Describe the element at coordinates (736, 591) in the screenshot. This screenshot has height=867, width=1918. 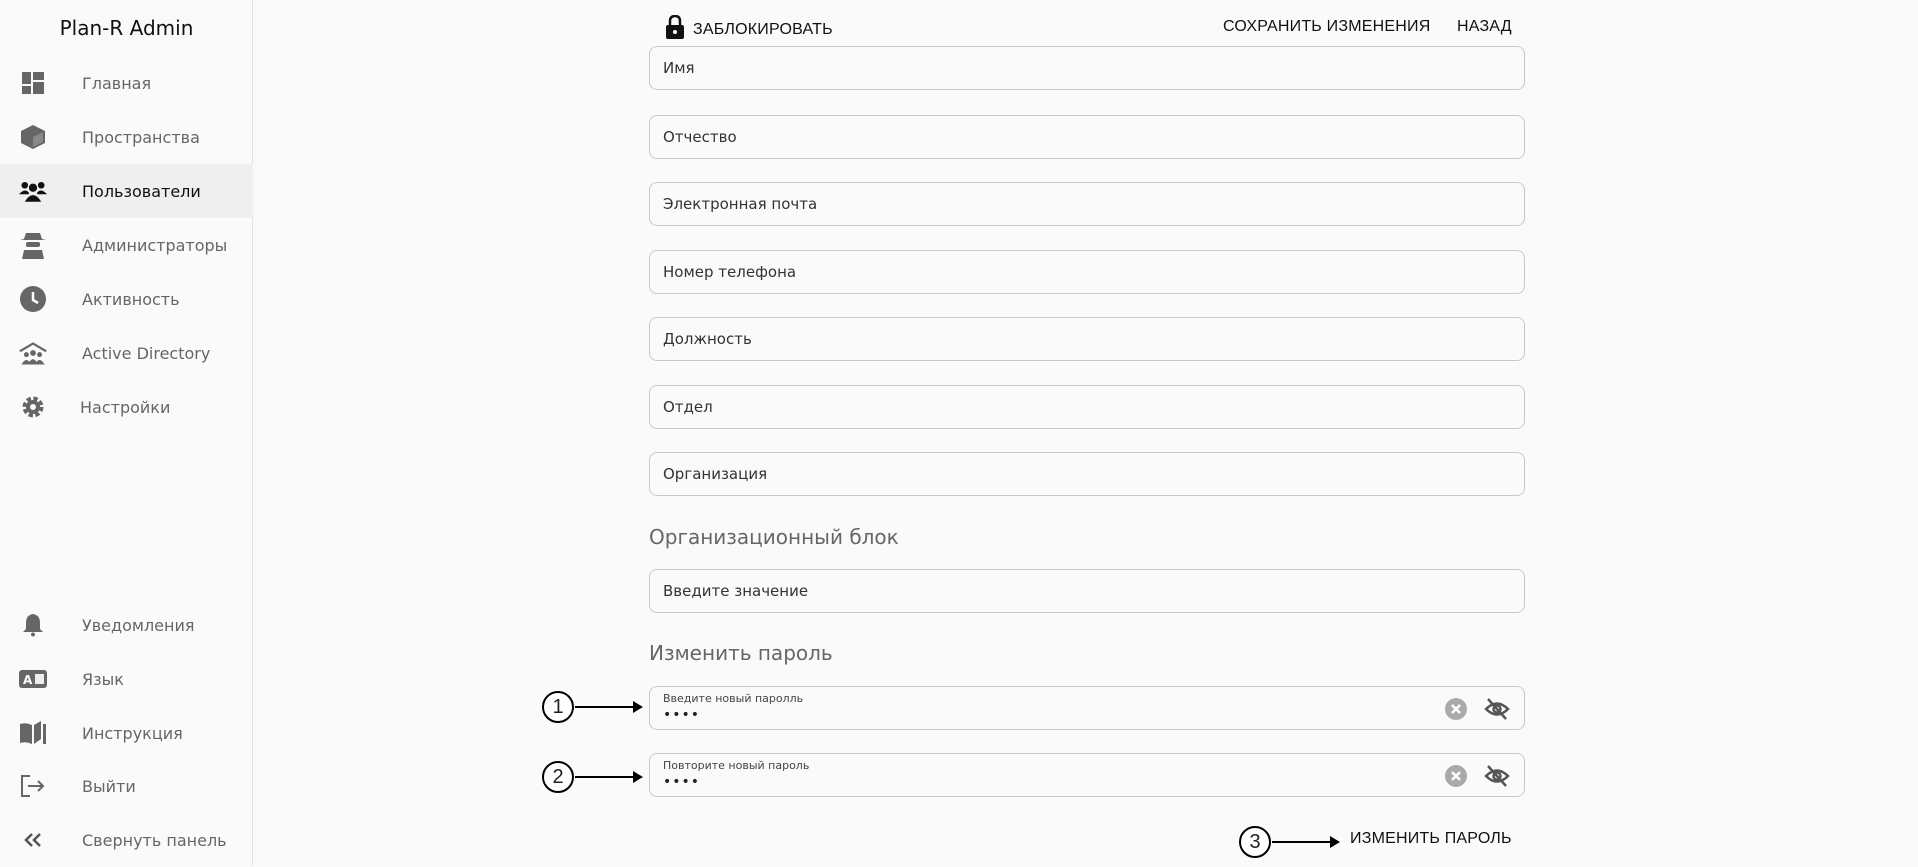
I see `field-placeholder: Введите значение` at that location.